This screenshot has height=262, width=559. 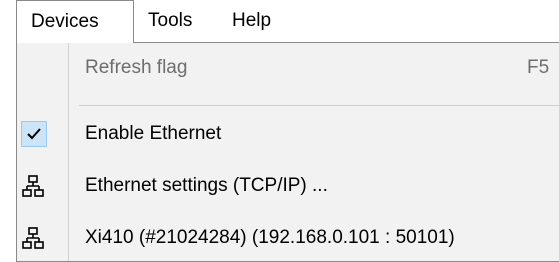 What do you see at coordinates (319, 105) in the screenshot?
I see `menu-separator` at bounding box center [319, 105].